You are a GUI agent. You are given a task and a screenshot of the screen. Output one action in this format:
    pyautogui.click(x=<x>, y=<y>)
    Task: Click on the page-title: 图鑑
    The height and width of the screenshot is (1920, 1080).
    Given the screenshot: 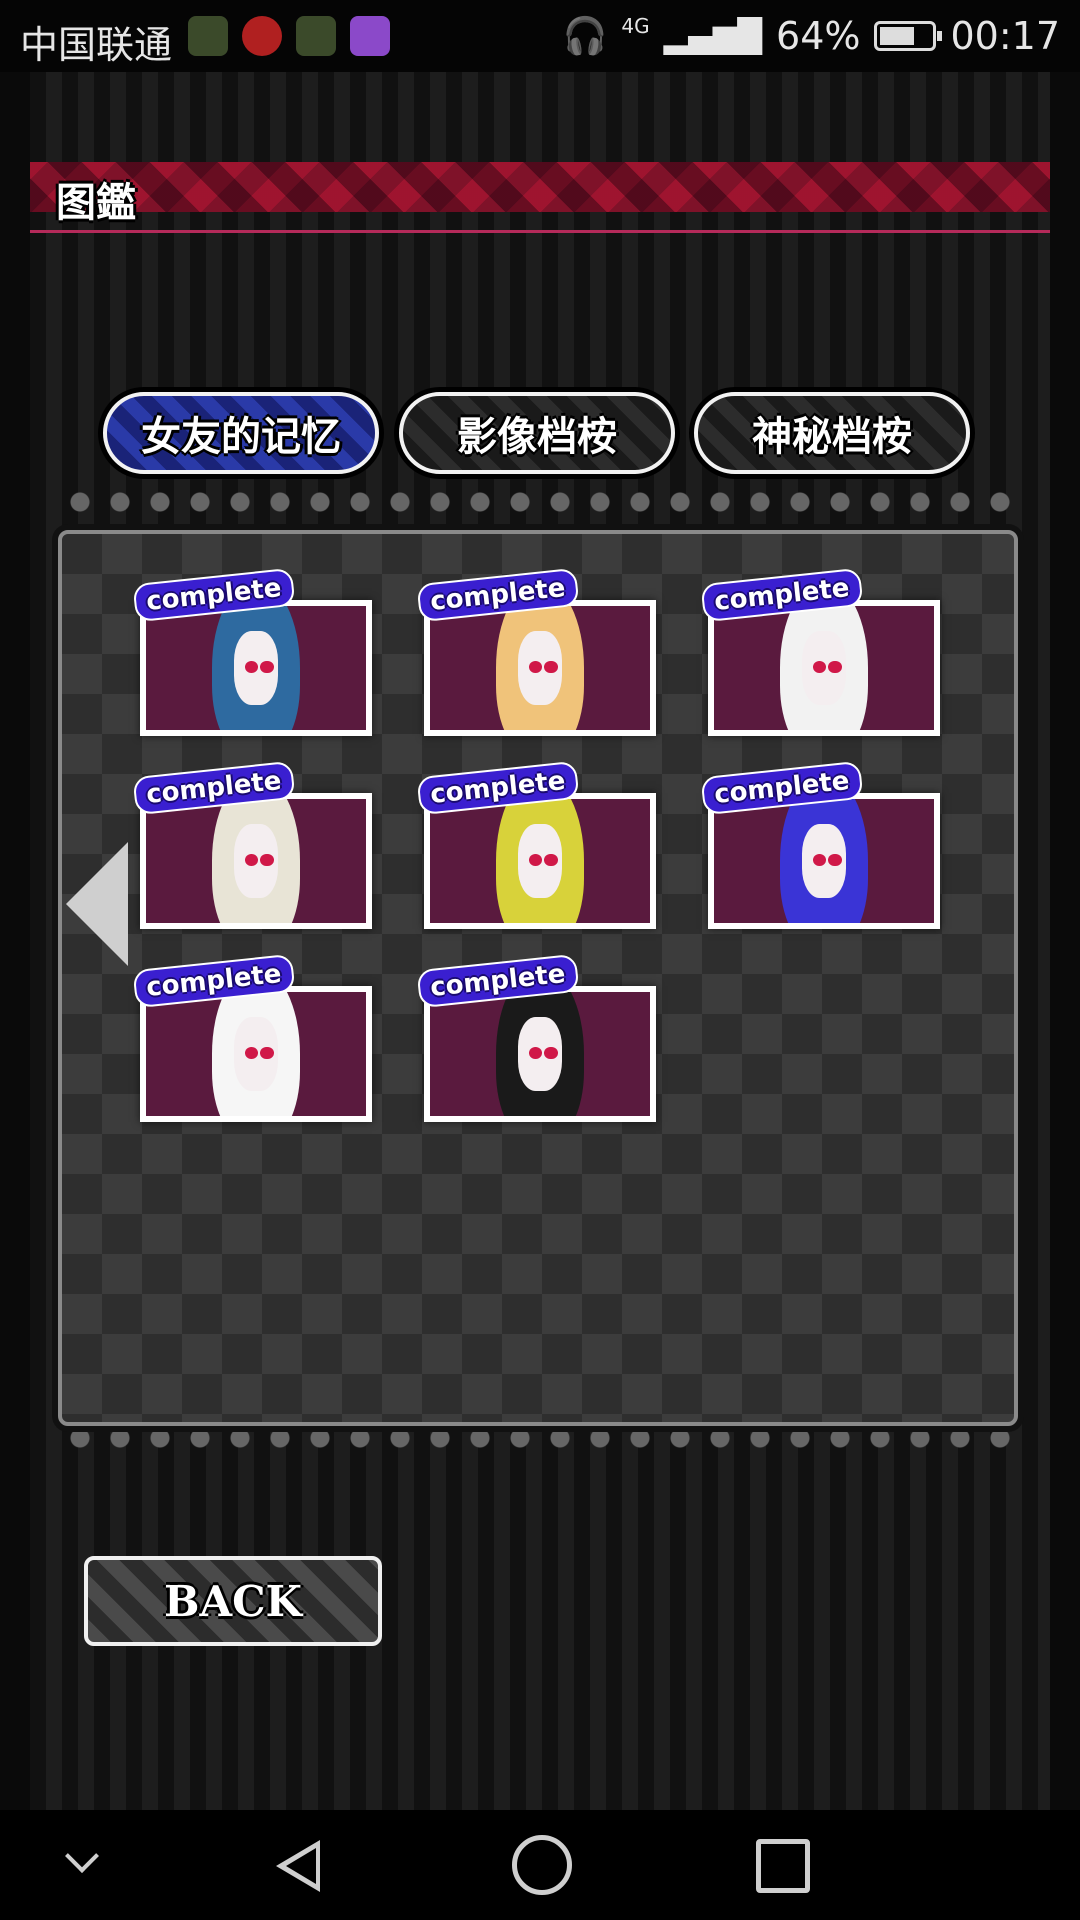 What is the action you would take?
    pyautogui.click(x=96, y=203)
    